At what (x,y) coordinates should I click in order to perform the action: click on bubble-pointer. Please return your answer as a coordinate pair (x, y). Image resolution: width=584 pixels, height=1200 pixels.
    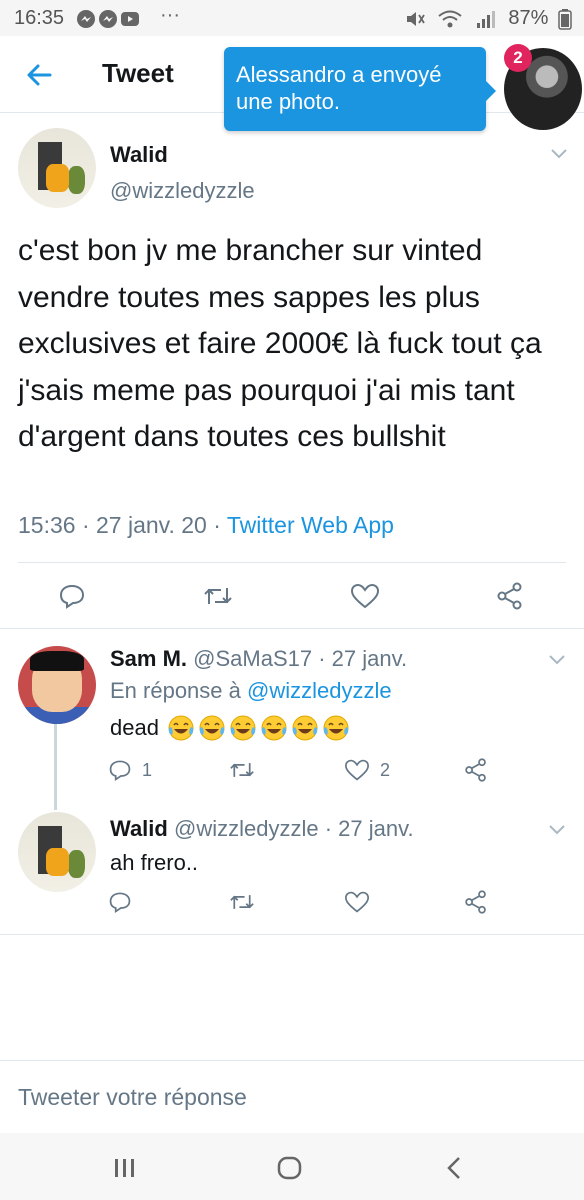
    Looking at the image, I should click on (491, 91).